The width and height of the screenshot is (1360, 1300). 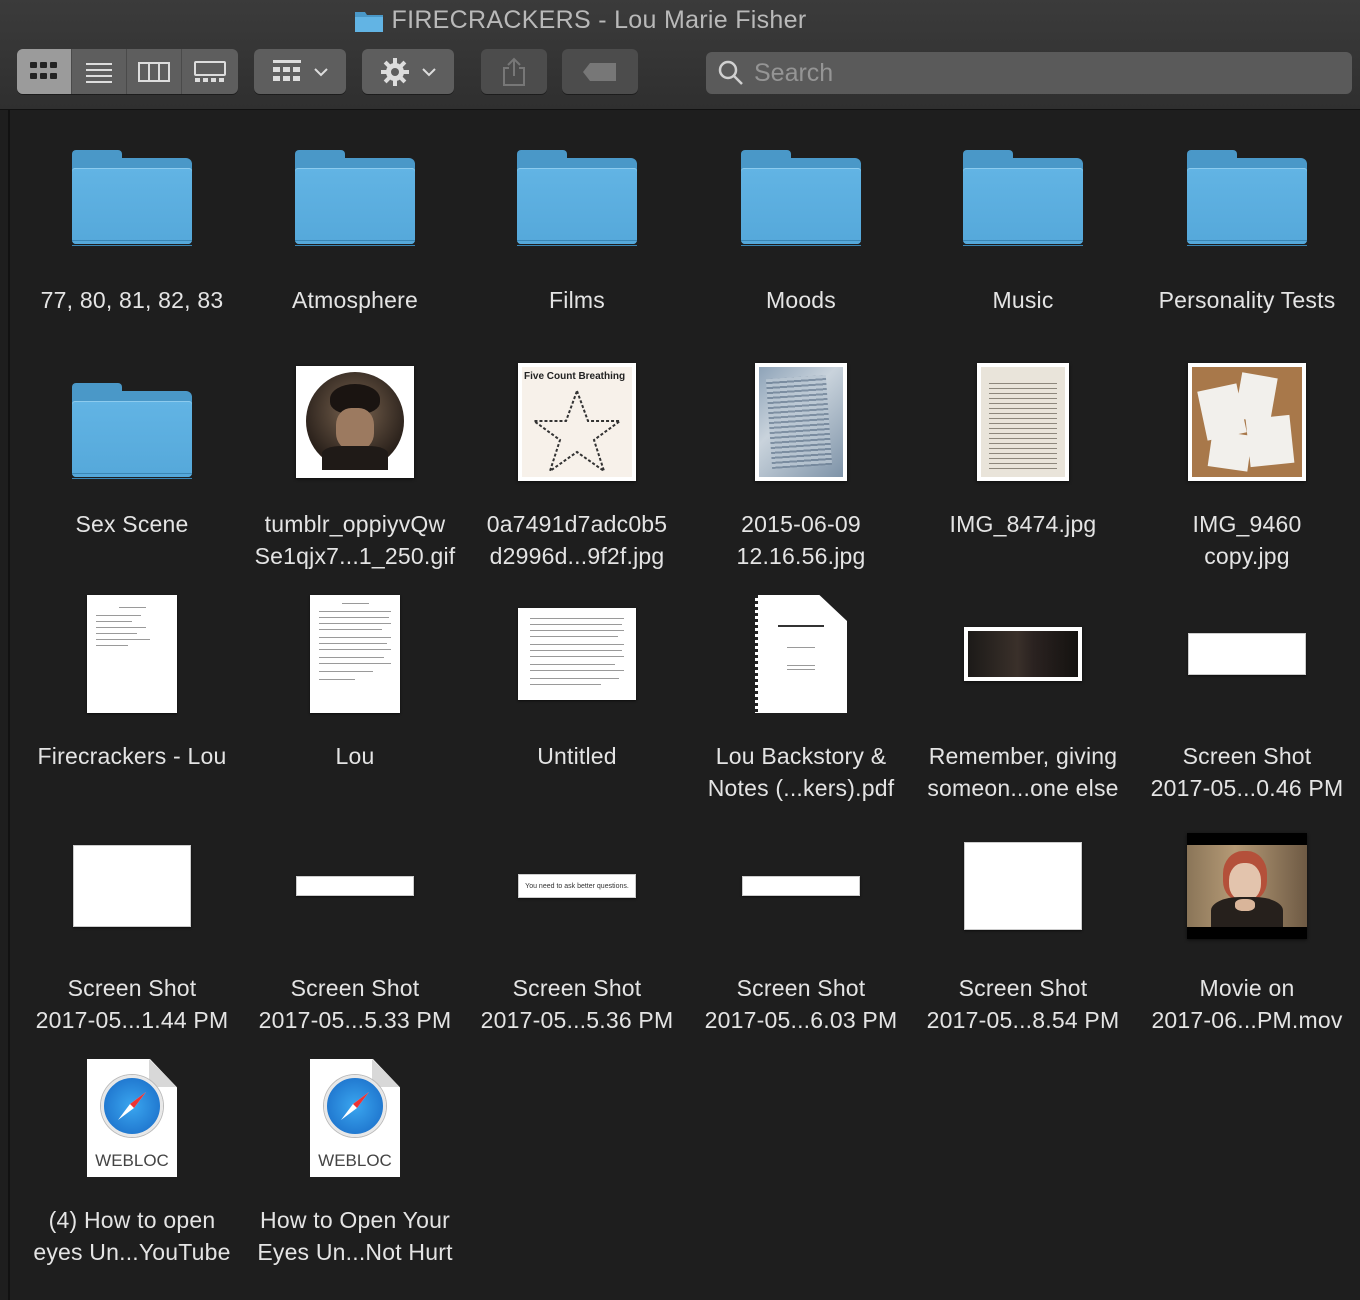 What do you see at coordinates (575, 376) in the screenshot?
I see `thumbnail-caption: Five Count Breathing` at bounding box center [575, 376].